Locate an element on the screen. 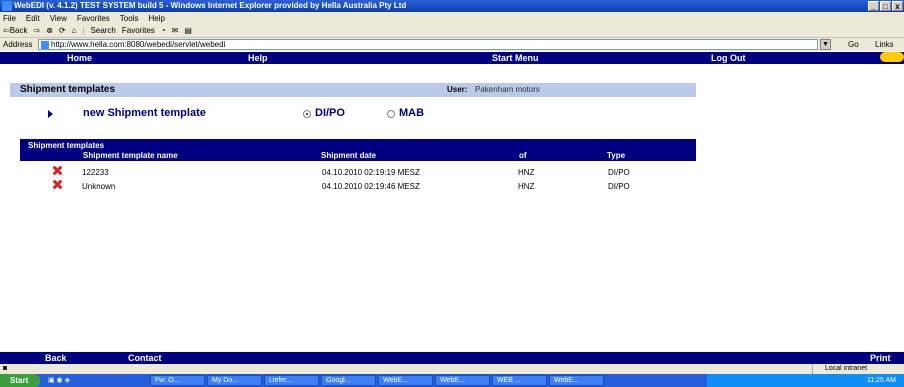 The height and width of the screenshot is (387, 904). forward-button: ⇨ is located at coordinates (37, 31).